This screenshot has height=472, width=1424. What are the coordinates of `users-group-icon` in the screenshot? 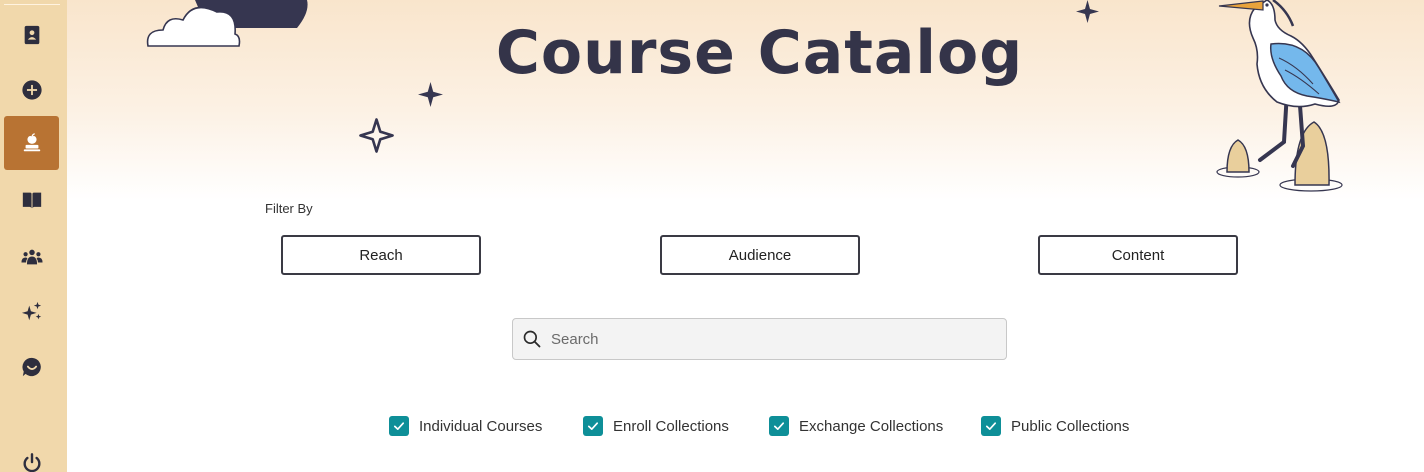 It's located at (31, 257).